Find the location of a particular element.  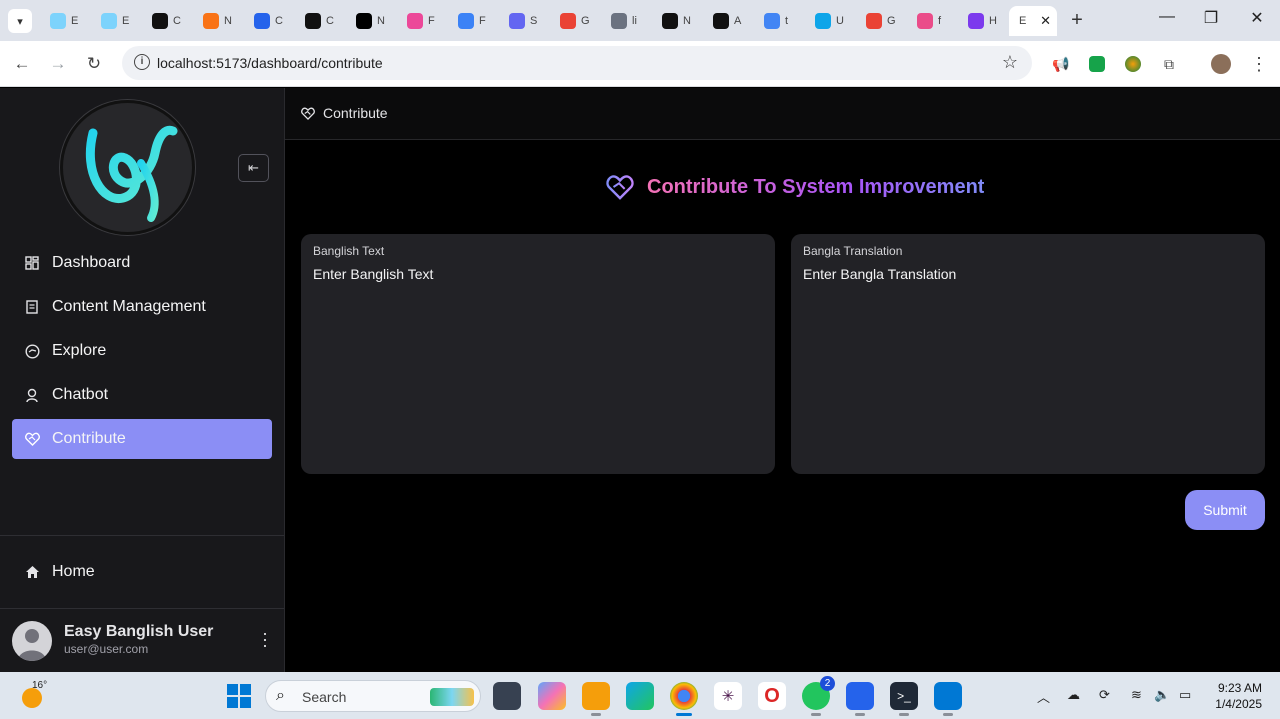

banglish-text-field: Banglish Text Enter Banglish Text is located at coordinates (538, 354).